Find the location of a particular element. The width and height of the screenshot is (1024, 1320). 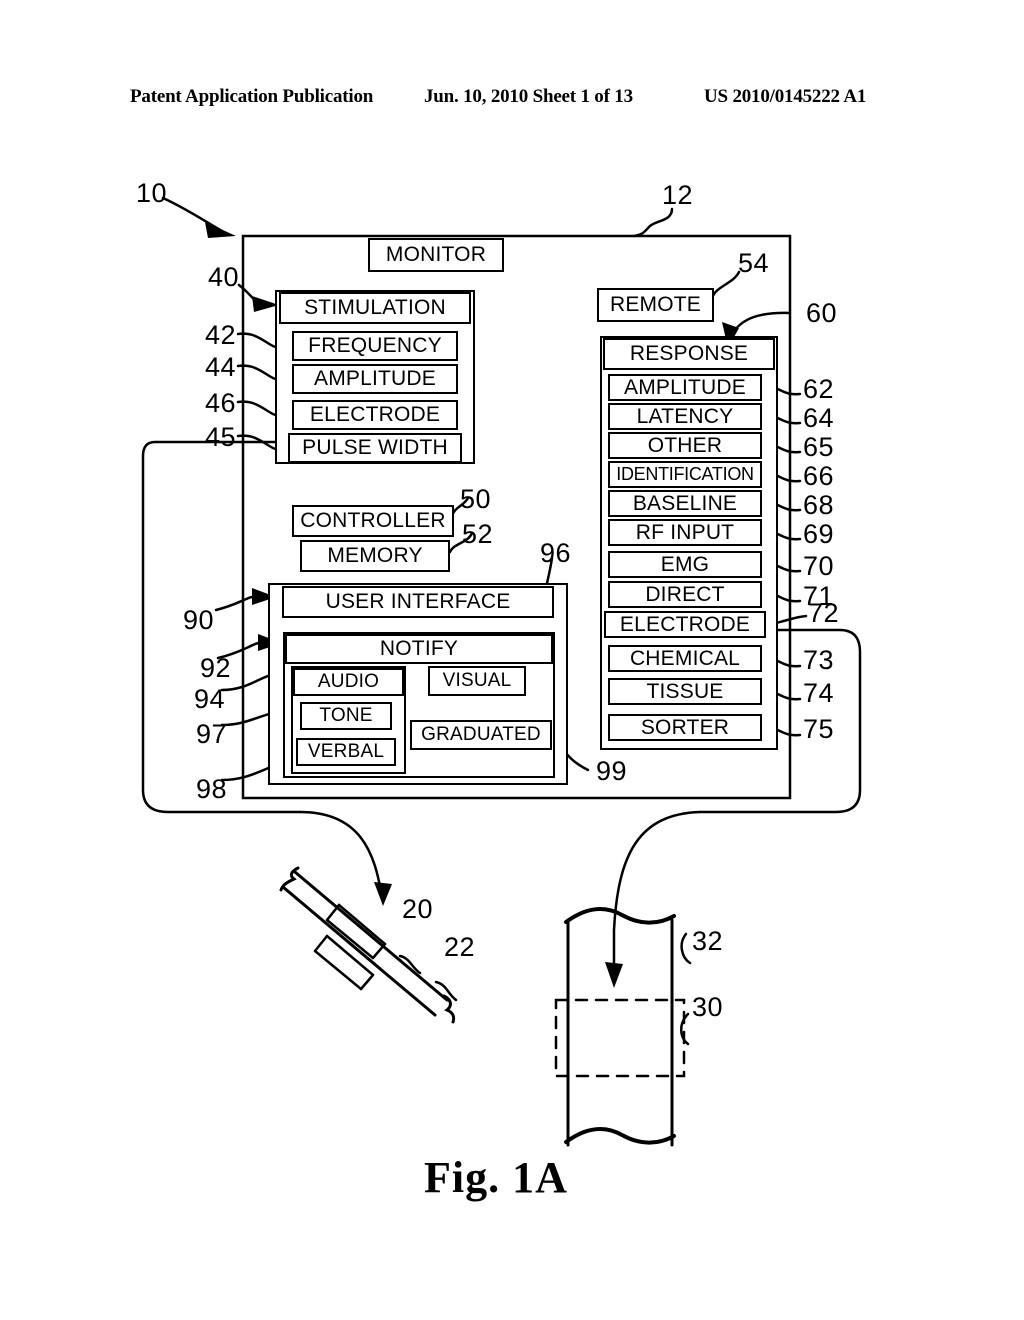

stimulation-item-label: AMPLITUDE is located at coordinates (375, 378).